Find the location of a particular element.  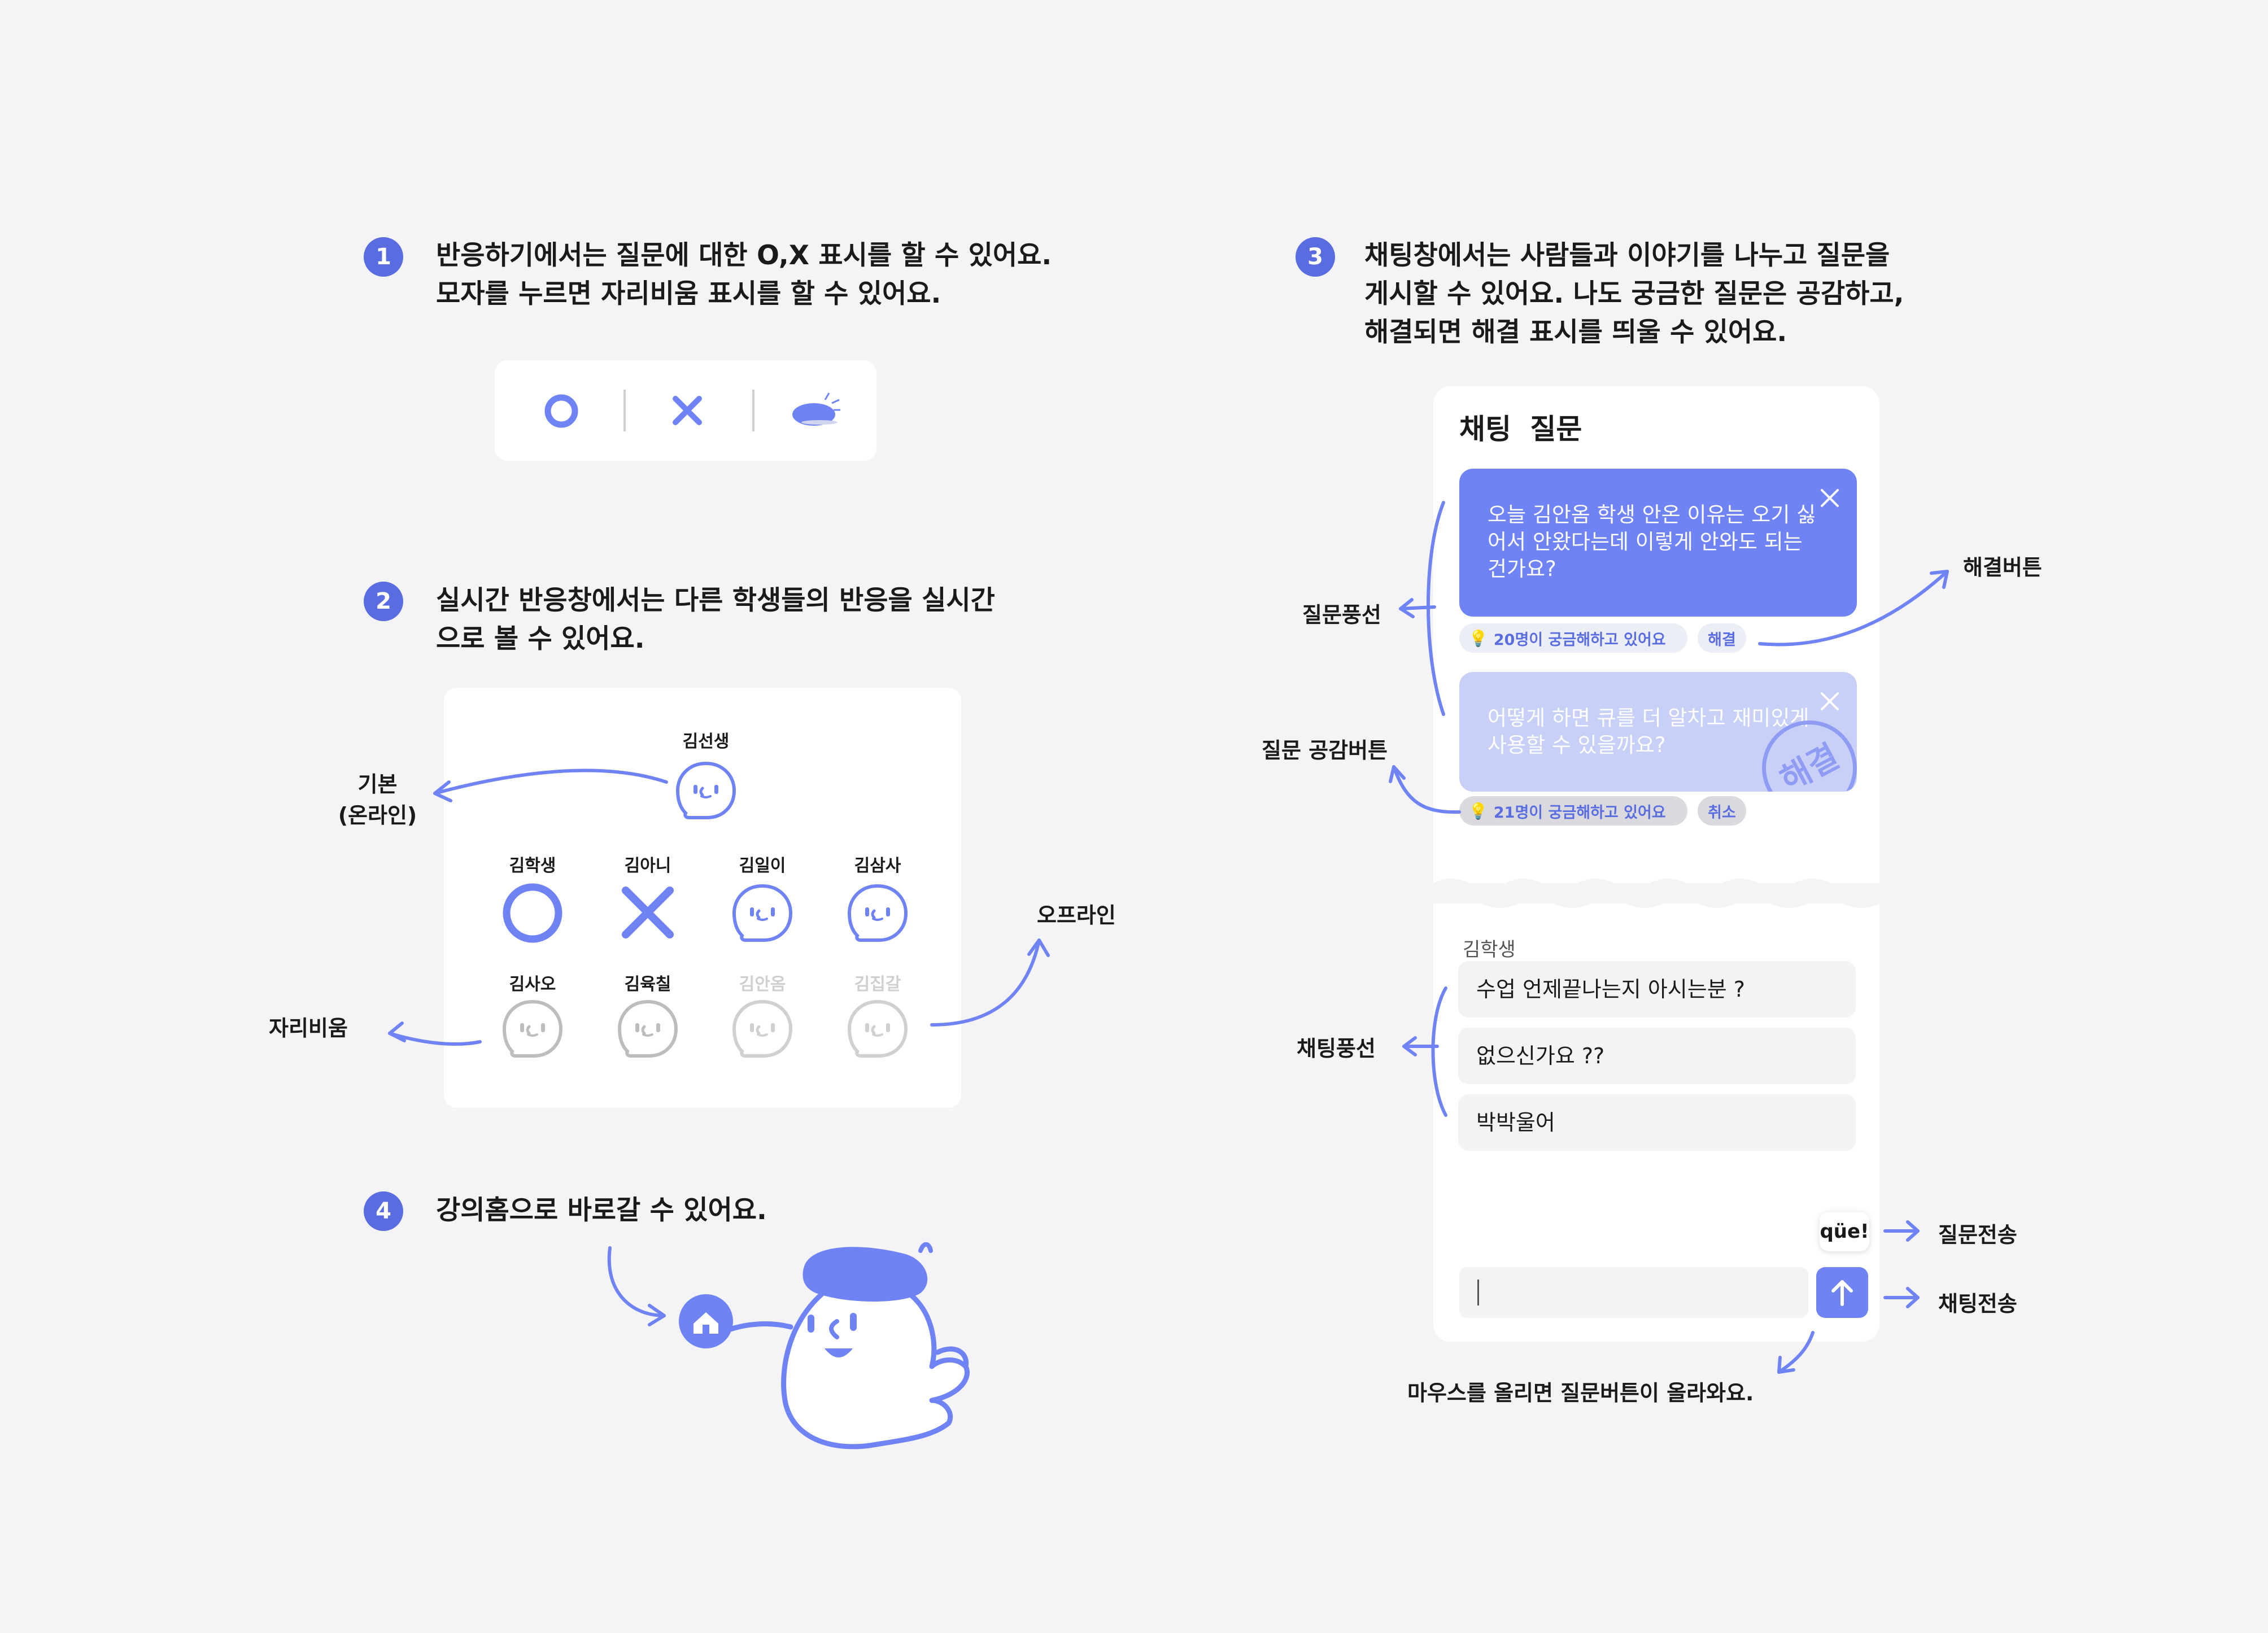

home-icon is located at coordinates (706, 1321).